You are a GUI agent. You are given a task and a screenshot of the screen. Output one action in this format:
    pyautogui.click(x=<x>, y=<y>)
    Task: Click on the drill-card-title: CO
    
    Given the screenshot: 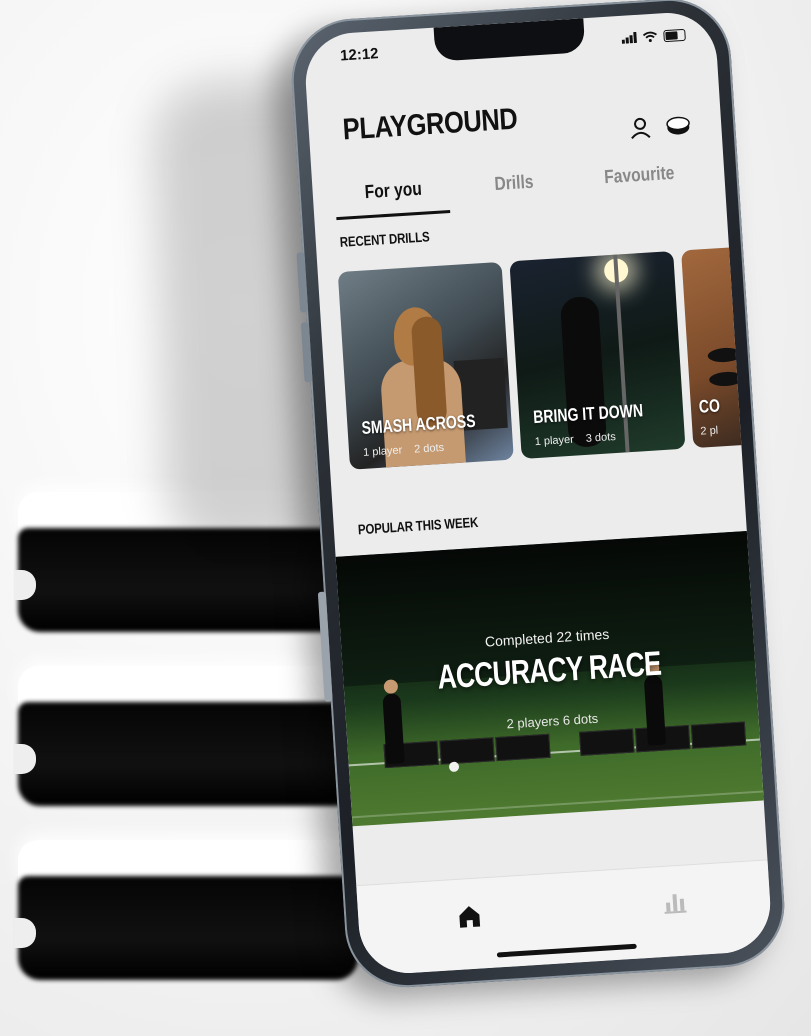 What is the action you would take?
    pyautogui.click(x=709, y=406)
    